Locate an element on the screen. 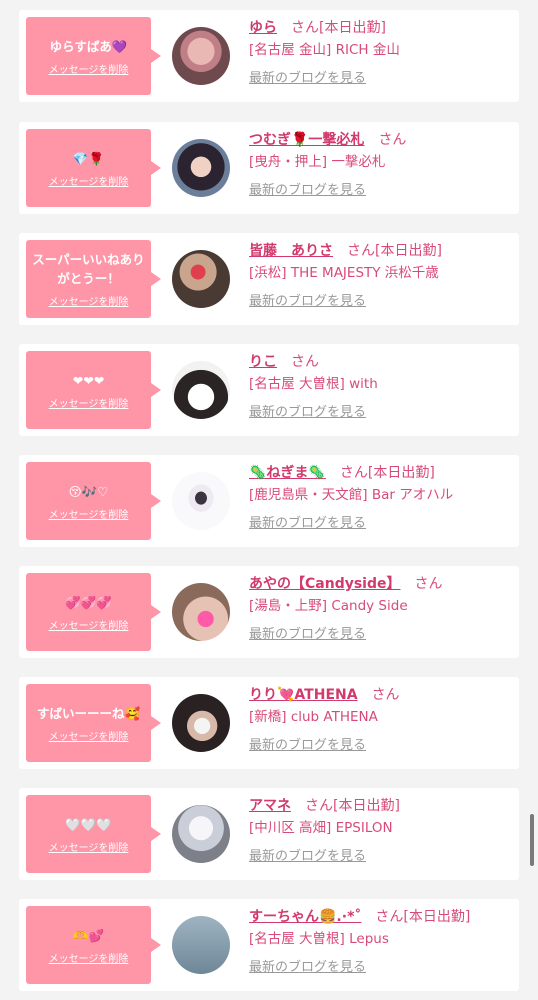 The width and height of the screenshot is (538, 1000). message-bubble: 😚🎶♡ メッセージを削除 is located at coordinates (93, 501).